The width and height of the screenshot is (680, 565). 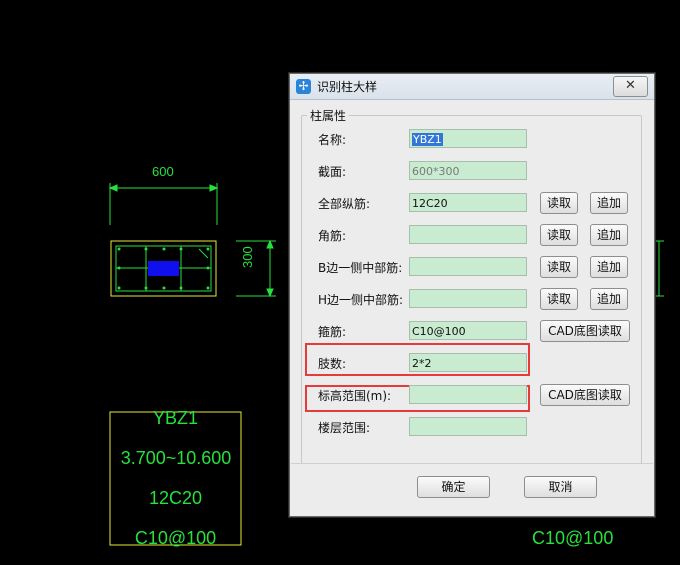 What do you see at coordinates (609, 235) in the screenshot?
I see `append-button-corner: 追加` at bounding box center [609, 235].